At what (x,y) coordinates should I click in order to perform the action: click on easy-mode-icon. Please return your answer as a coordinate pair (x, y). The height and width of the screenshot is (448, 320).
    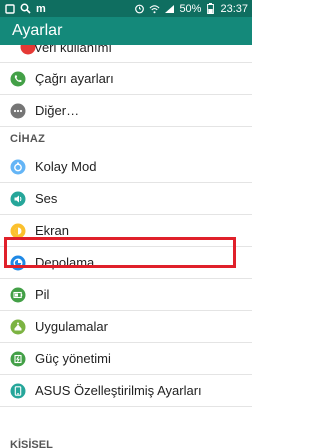
    Looking at the image, I should click on (18, 167).